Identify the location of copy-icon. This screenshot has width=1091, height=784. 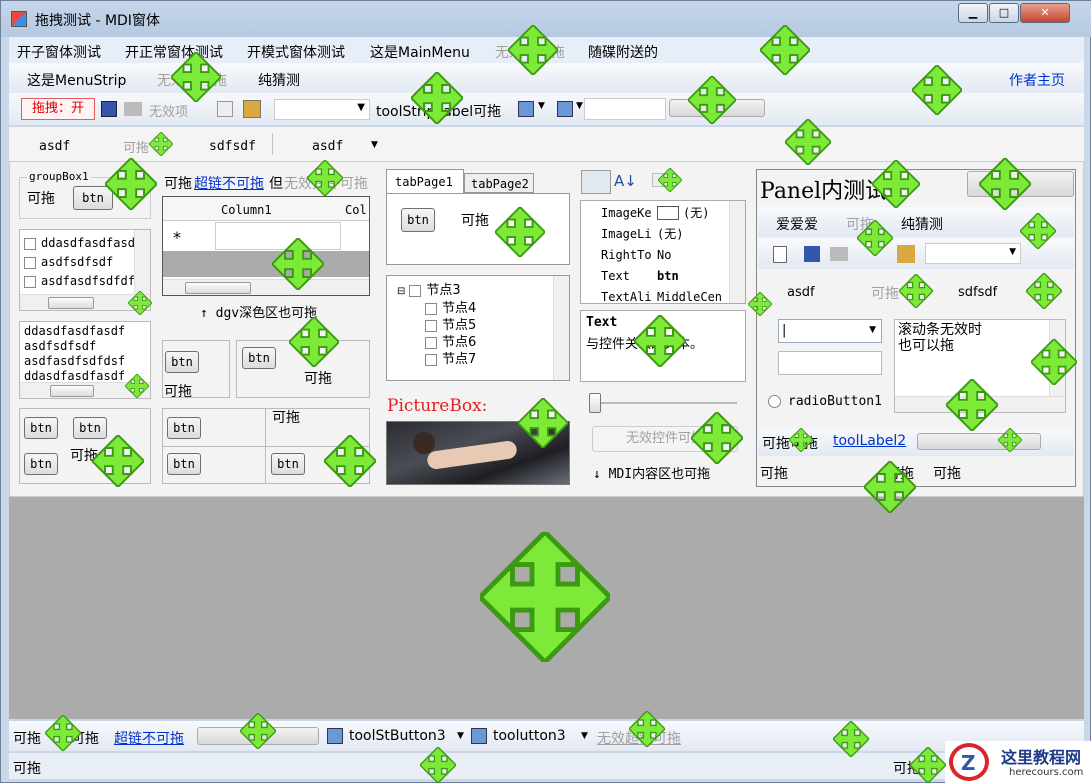
(225, 109).